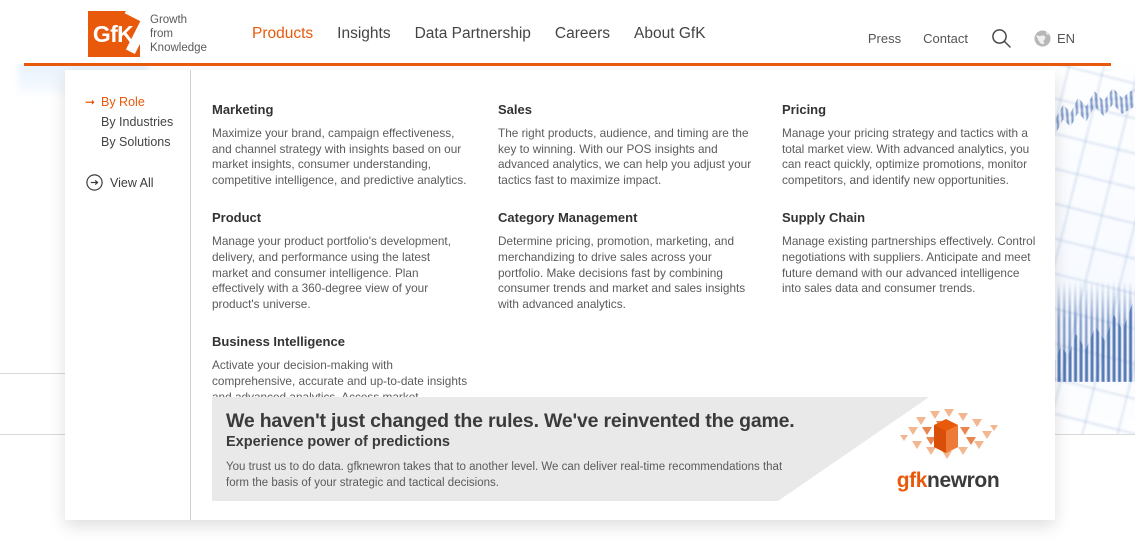  Describe the element at coordinates (1054, 38) in the screenshot. I see `language-selector: EN` at that location.